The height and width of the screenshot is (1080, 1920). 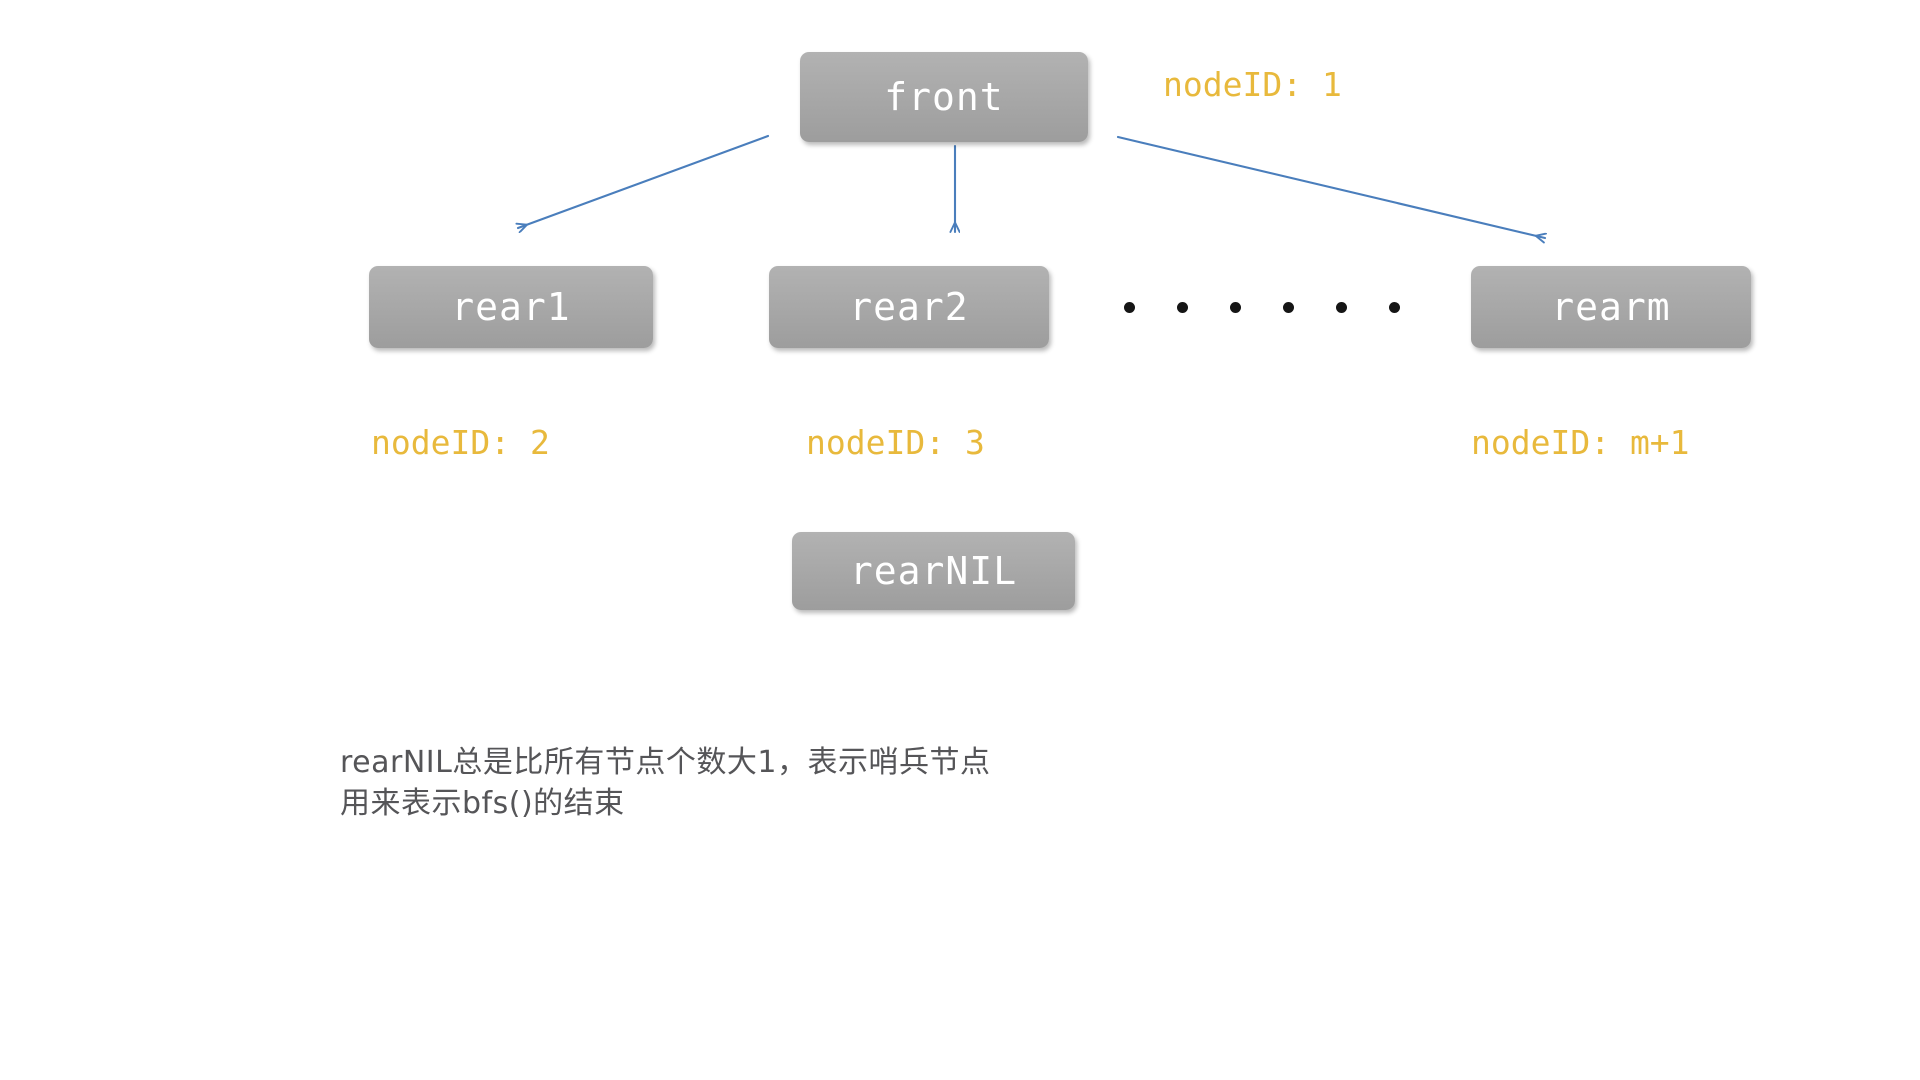 I want to click on node-rear1-label: rear1, so click(x=511, y=307).